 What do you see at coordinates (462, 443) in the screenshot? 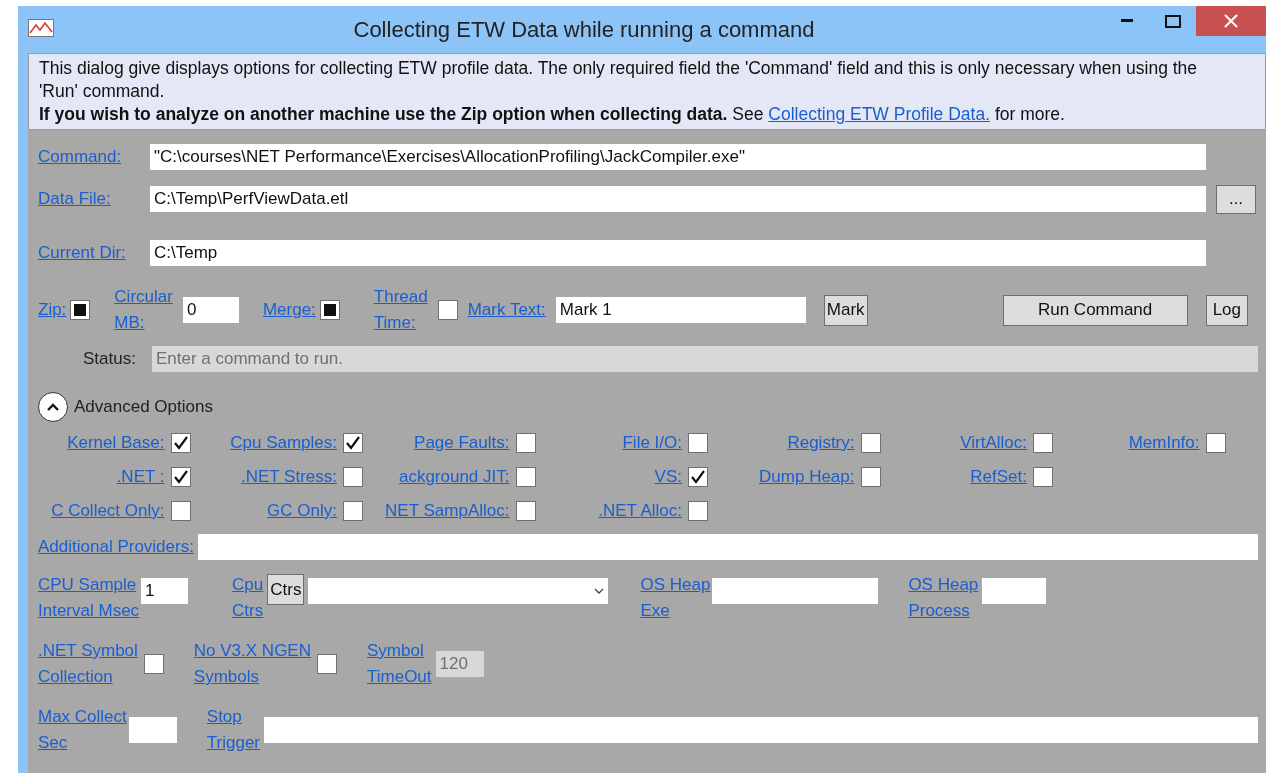
I see `option-label: Page Faults:` at bounding box center [462, 443].